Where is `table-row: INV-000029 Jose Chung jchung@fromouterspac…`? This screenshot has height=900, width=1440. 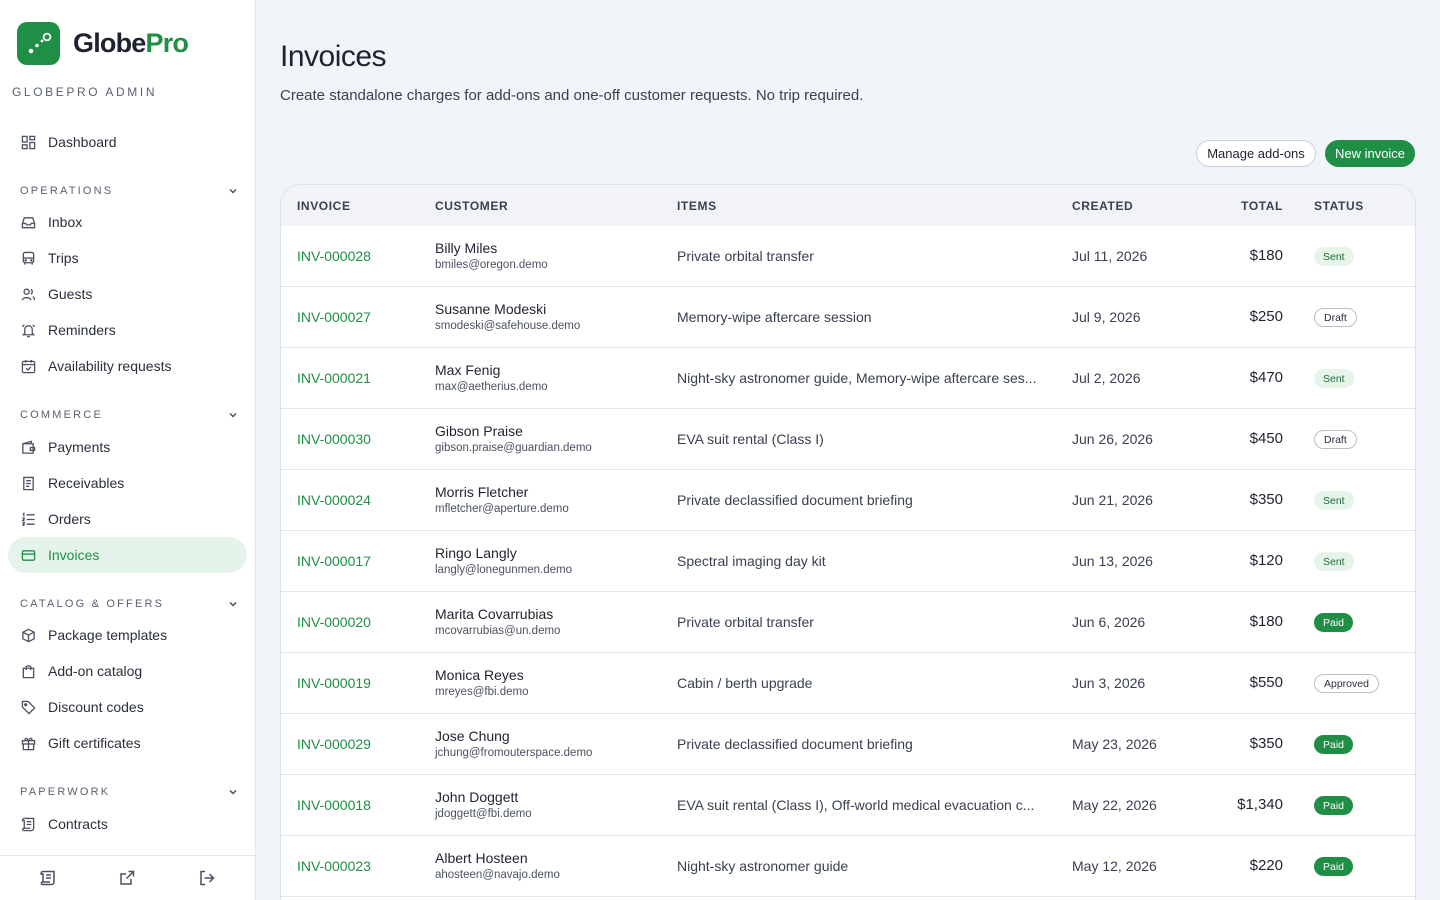
table-row: INV-000029 Jose Chung jchung@fromouterspac… is located at coordinates (848, 744).